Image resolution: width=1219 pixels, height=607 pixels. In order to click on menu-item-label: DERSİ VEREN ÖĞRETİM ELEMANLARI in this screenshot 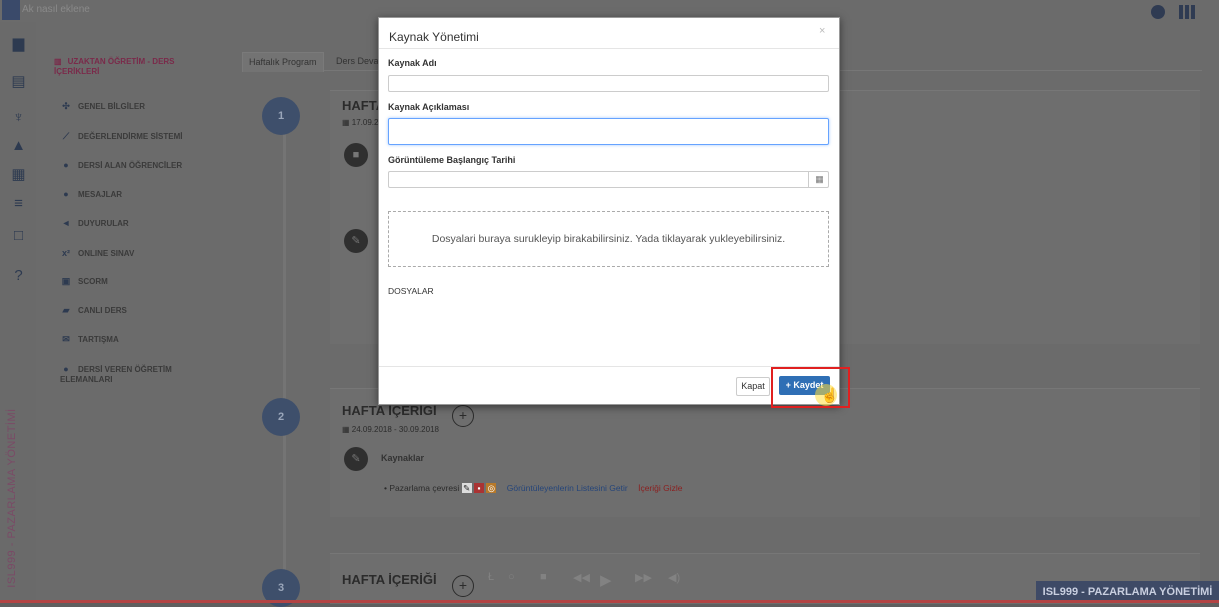, I will do `click(116, 374)`.